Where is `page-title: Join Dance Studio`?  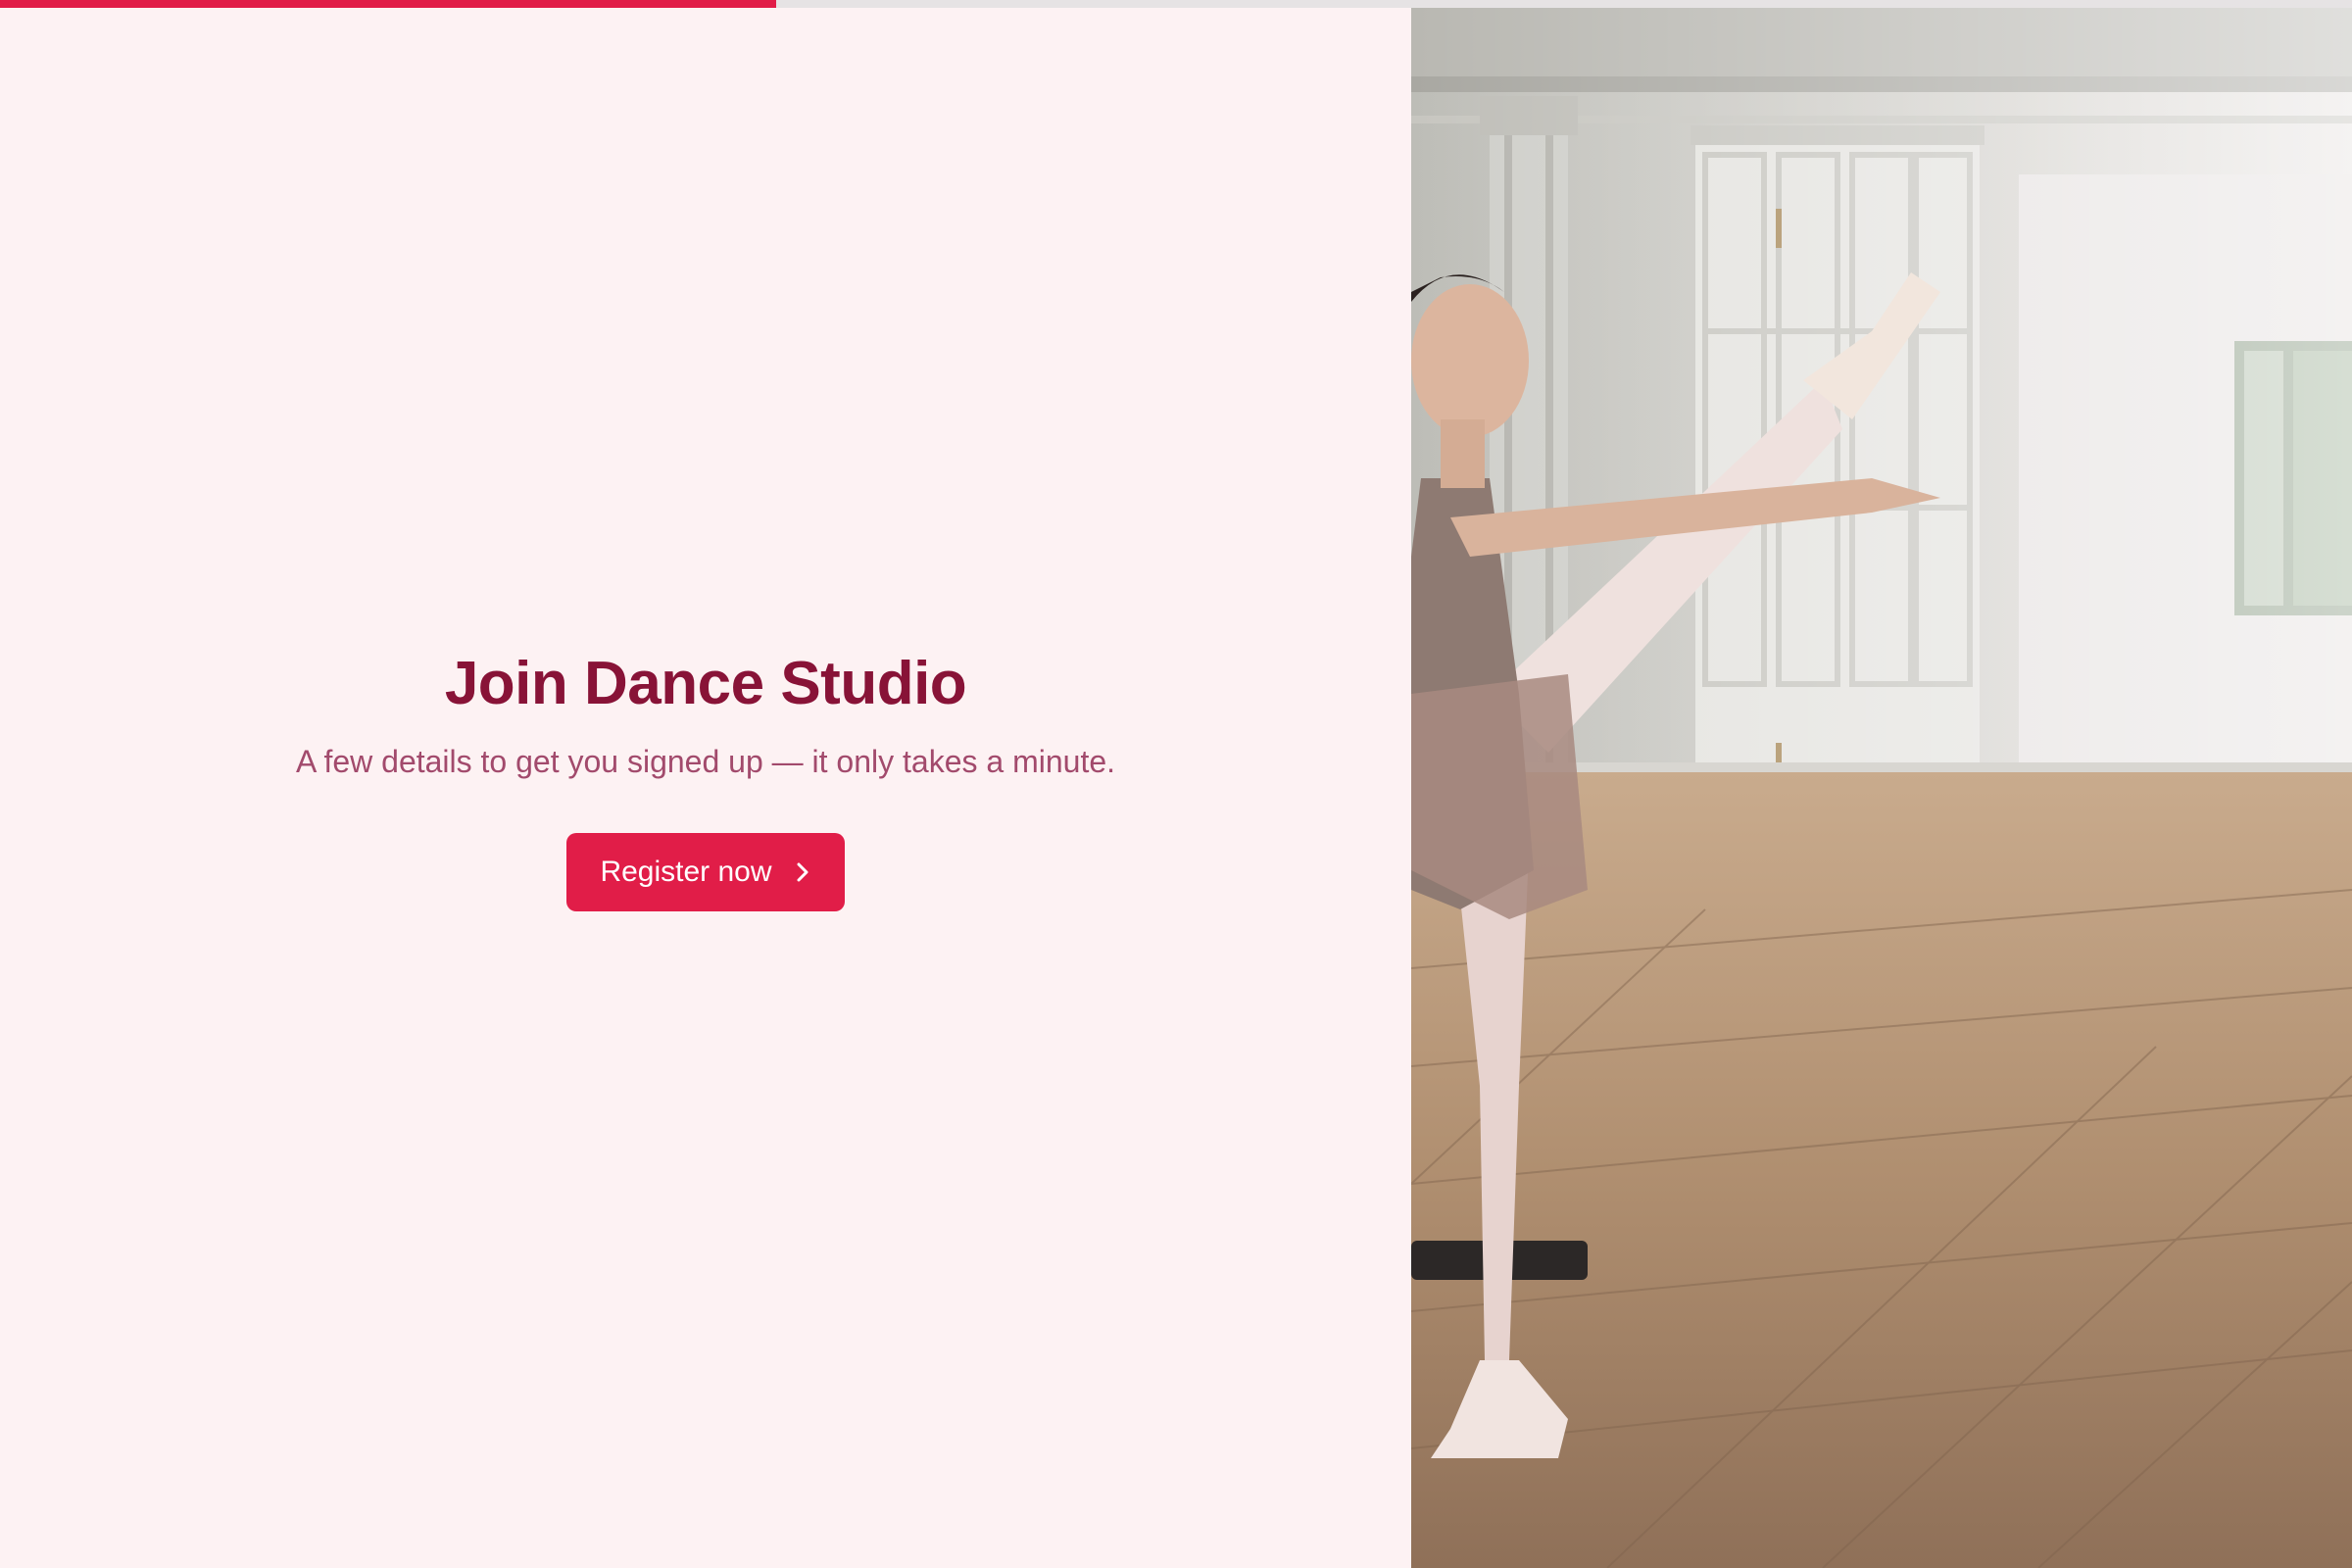
page-title: Join Dance Studio is located at coordinates (705, 683).